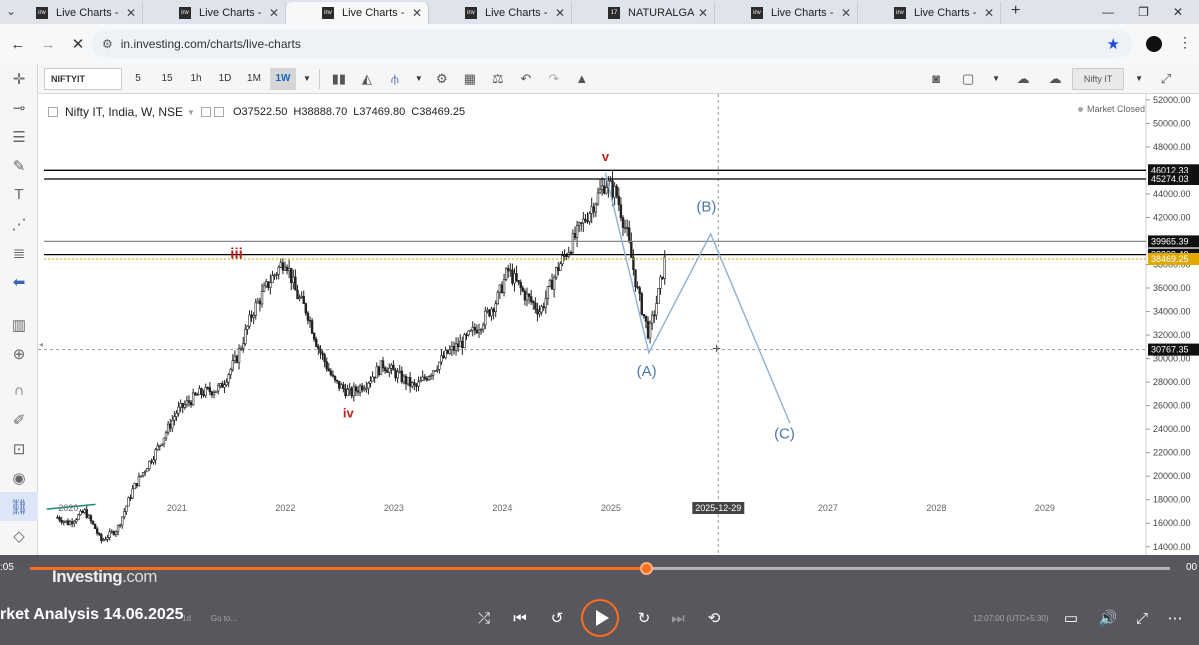  I want to click on legend-collapse-icon, so click(53, 112).